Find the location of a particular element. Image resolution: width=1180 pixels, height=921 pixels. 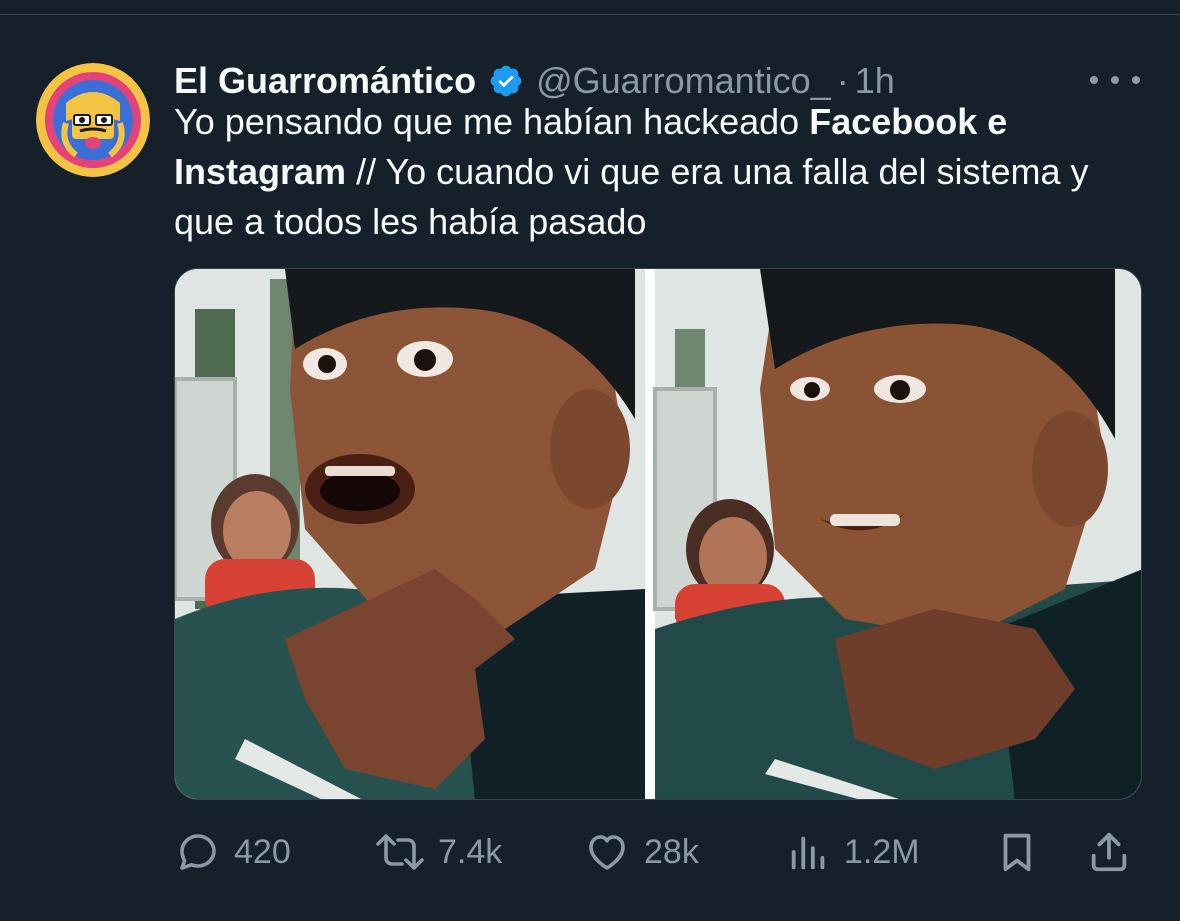

retweet-icon is located at coordinates (400, 852).